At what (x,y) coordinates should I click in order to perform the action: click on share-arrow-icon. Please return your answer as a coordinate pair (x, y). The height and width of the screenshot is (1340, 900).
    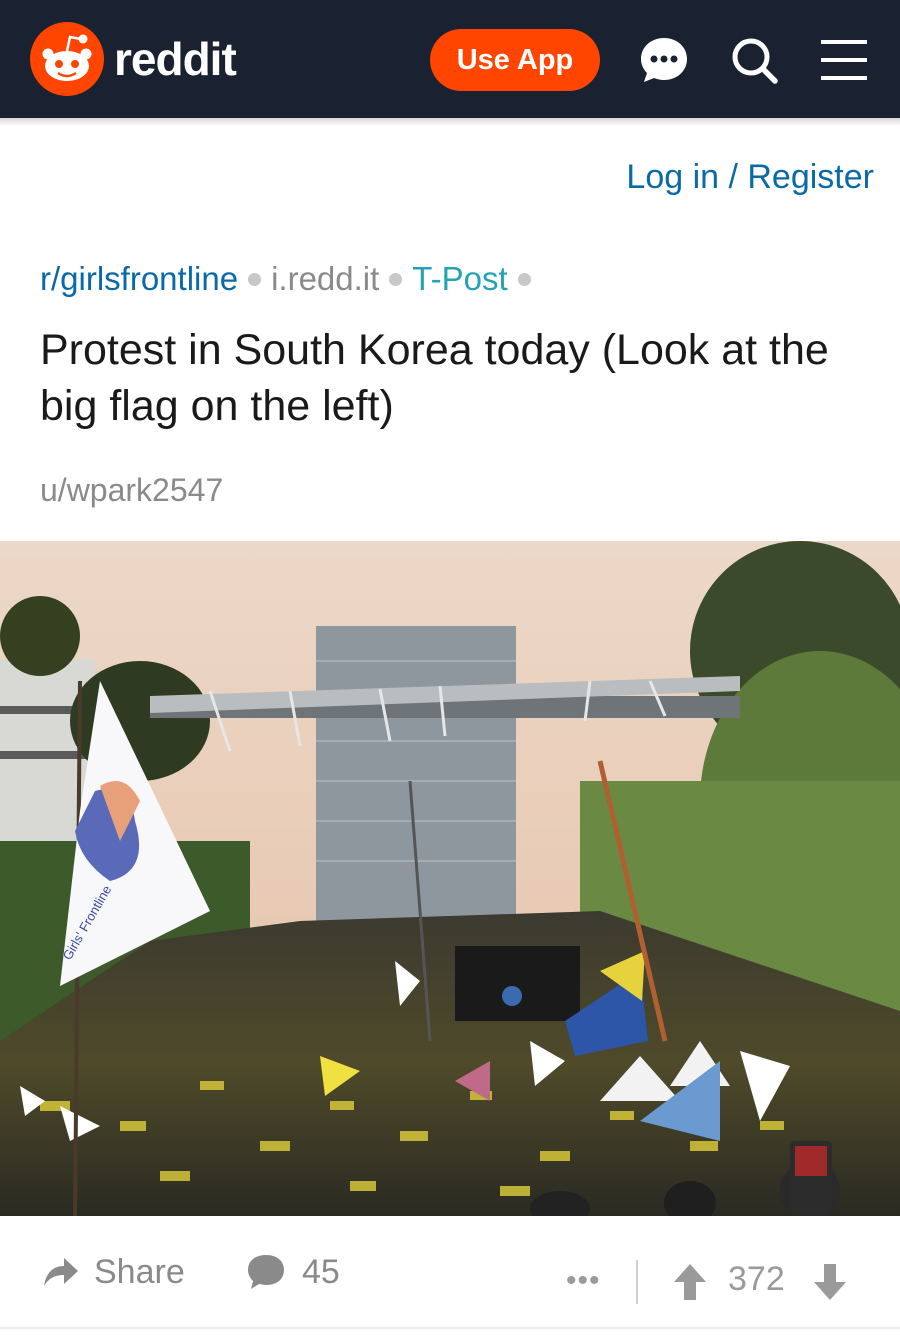
    Looking at the image, I should click on (61, 1272).